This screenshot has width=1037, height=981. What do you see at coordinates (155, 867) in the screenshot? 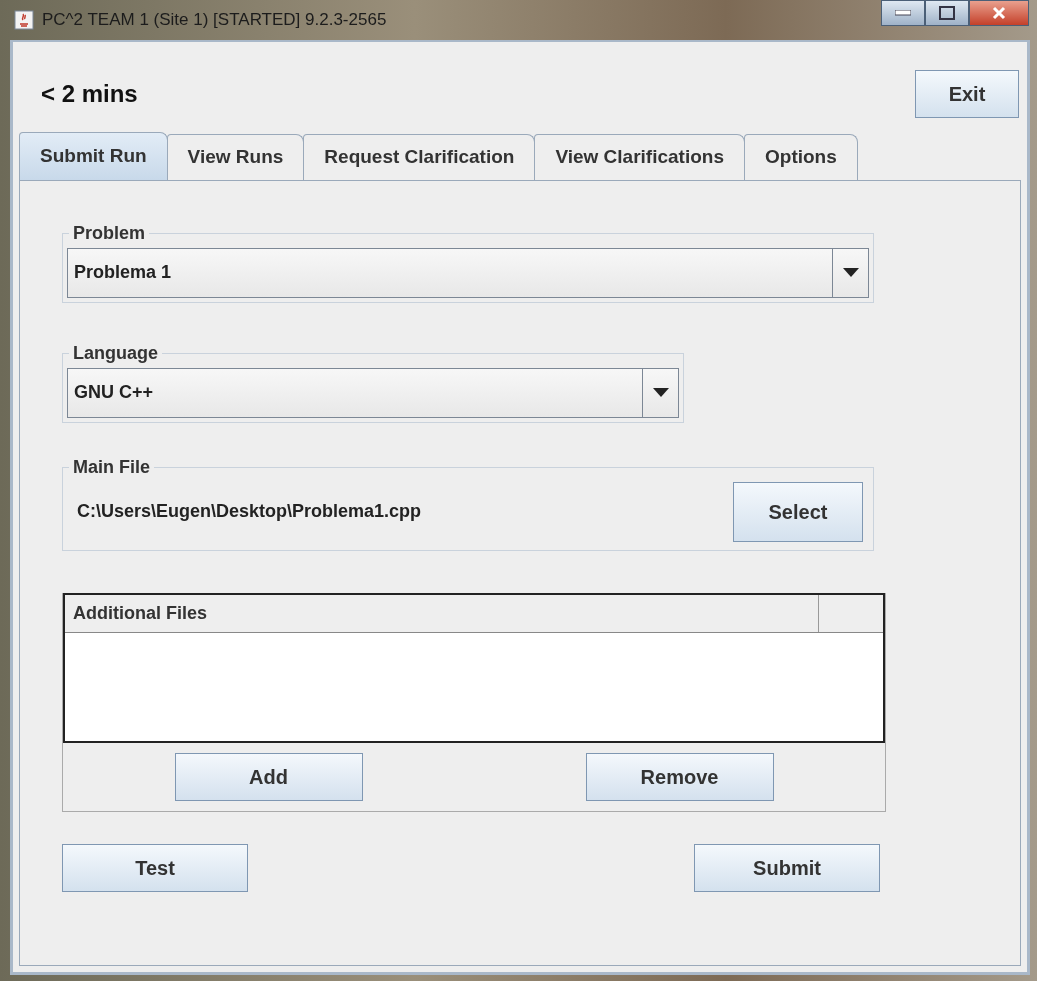
I see `test-button: Test` at bounding box center [155, 867].